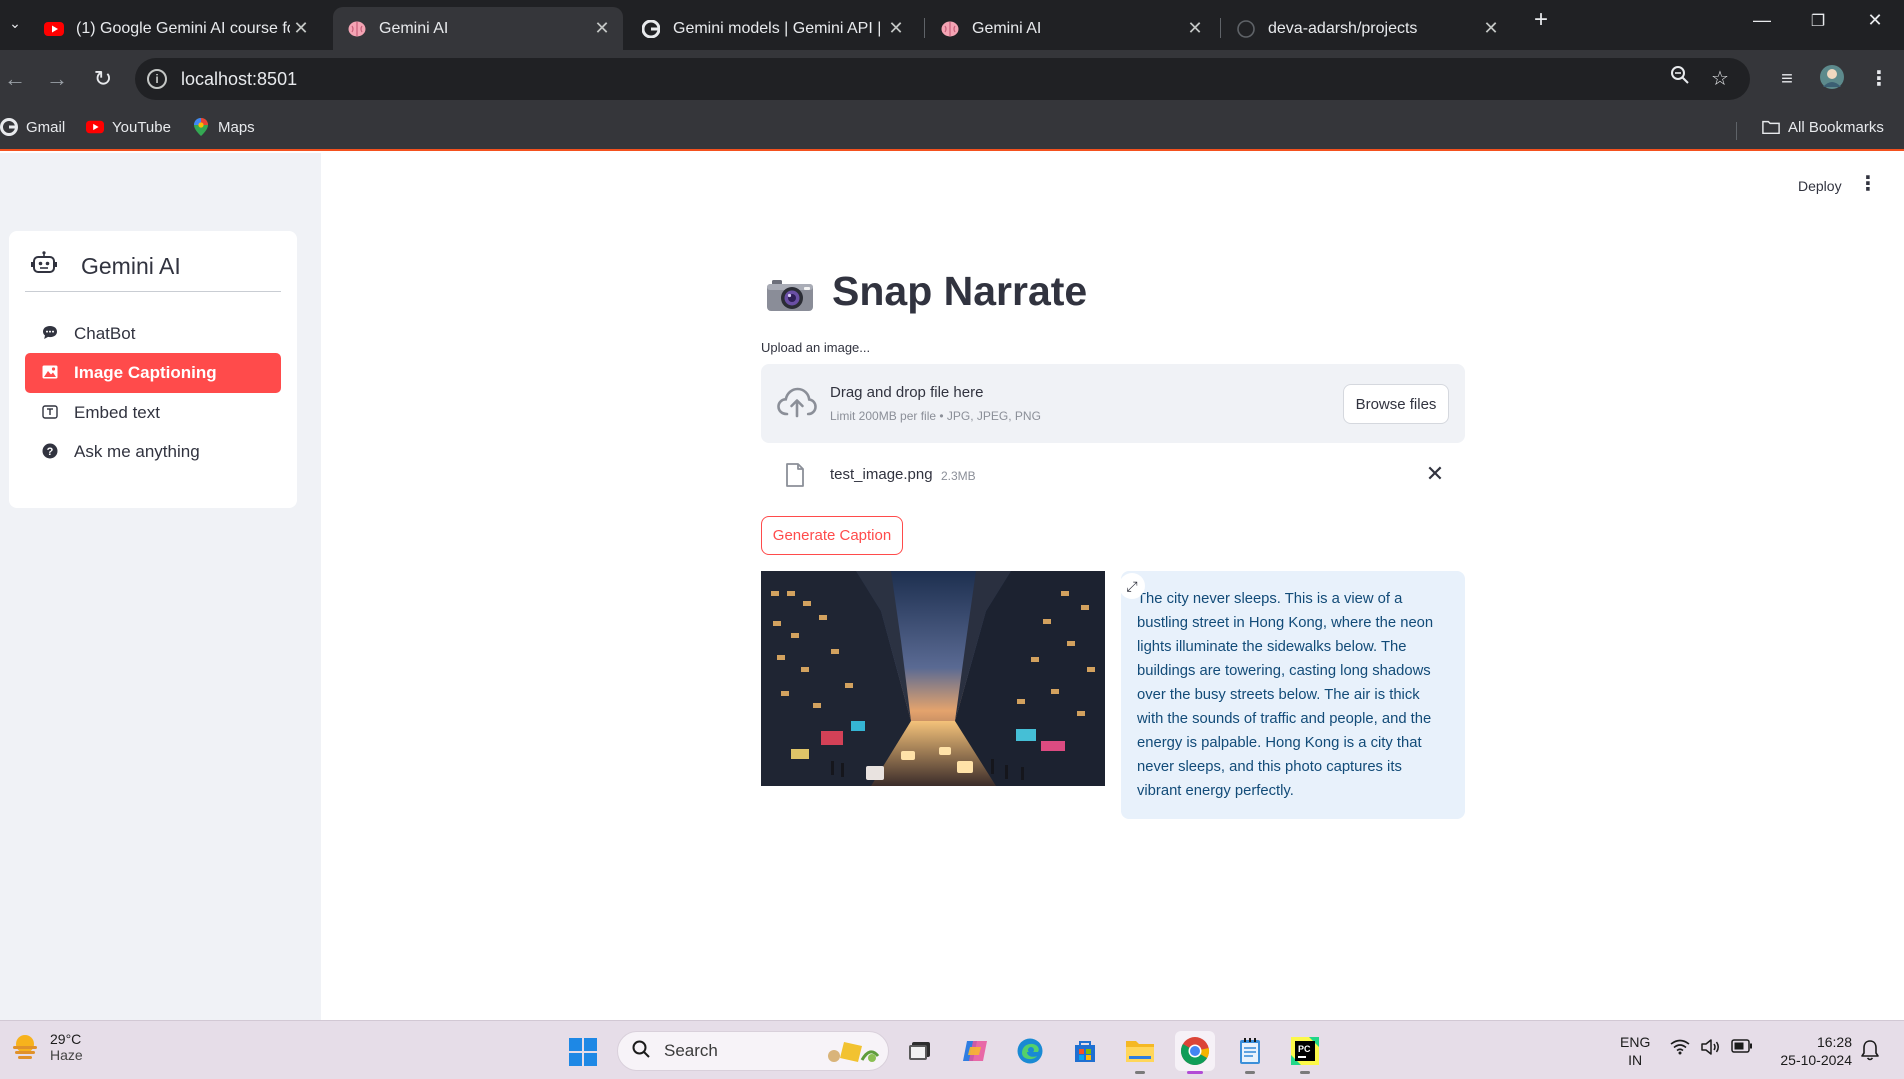 This screenshot has height=1079, width=1904. What do you see at coordinates (15, 79) in the screenshot?
I see `back-icon: ←` at bounding box center [15, 79].